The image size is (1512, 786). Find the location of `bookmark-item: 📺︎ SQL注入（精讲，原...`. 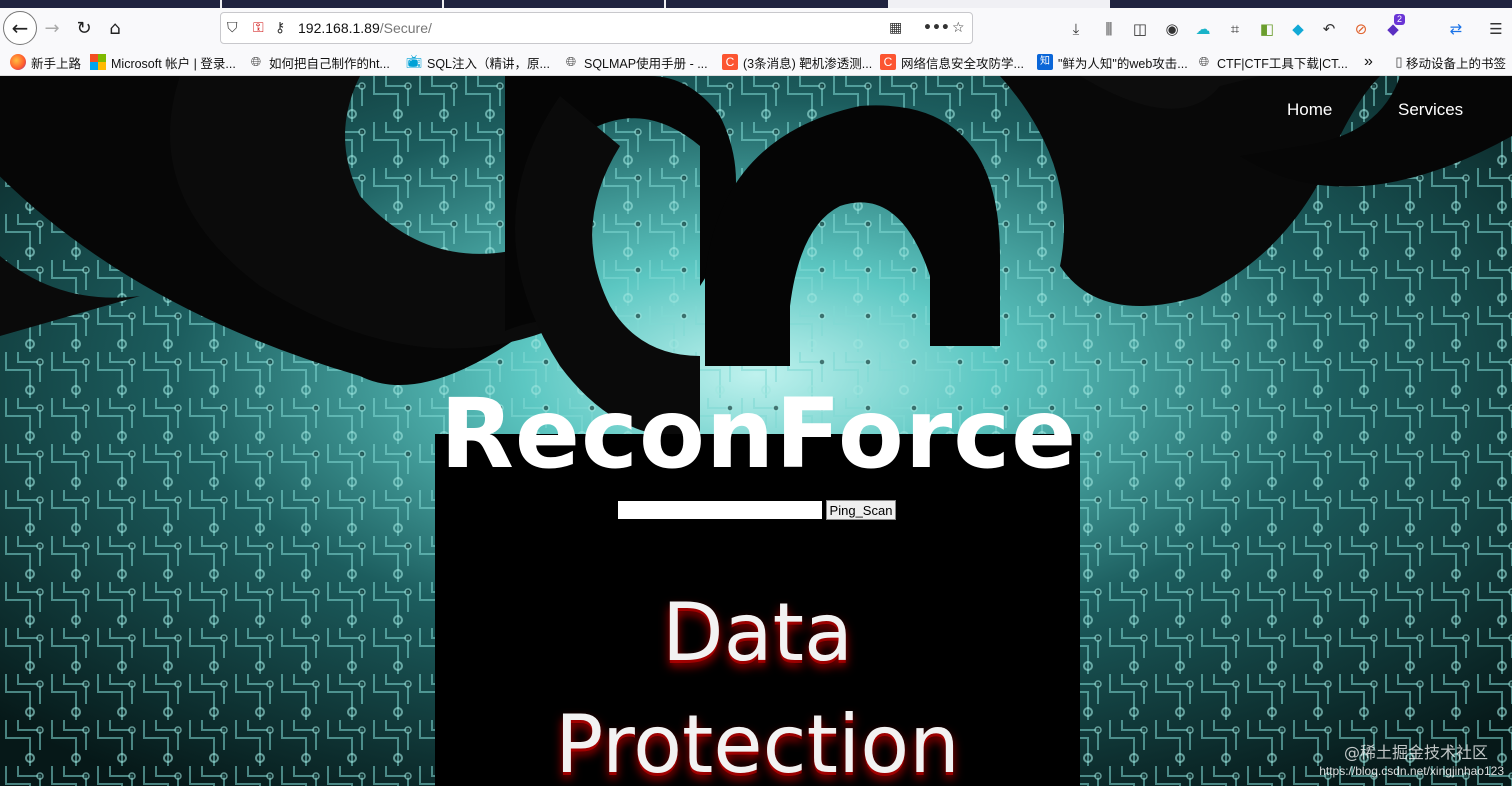

bookmark-item: 📺︎ SQL注入（精讲，原... is located at coordinates (478, 62).